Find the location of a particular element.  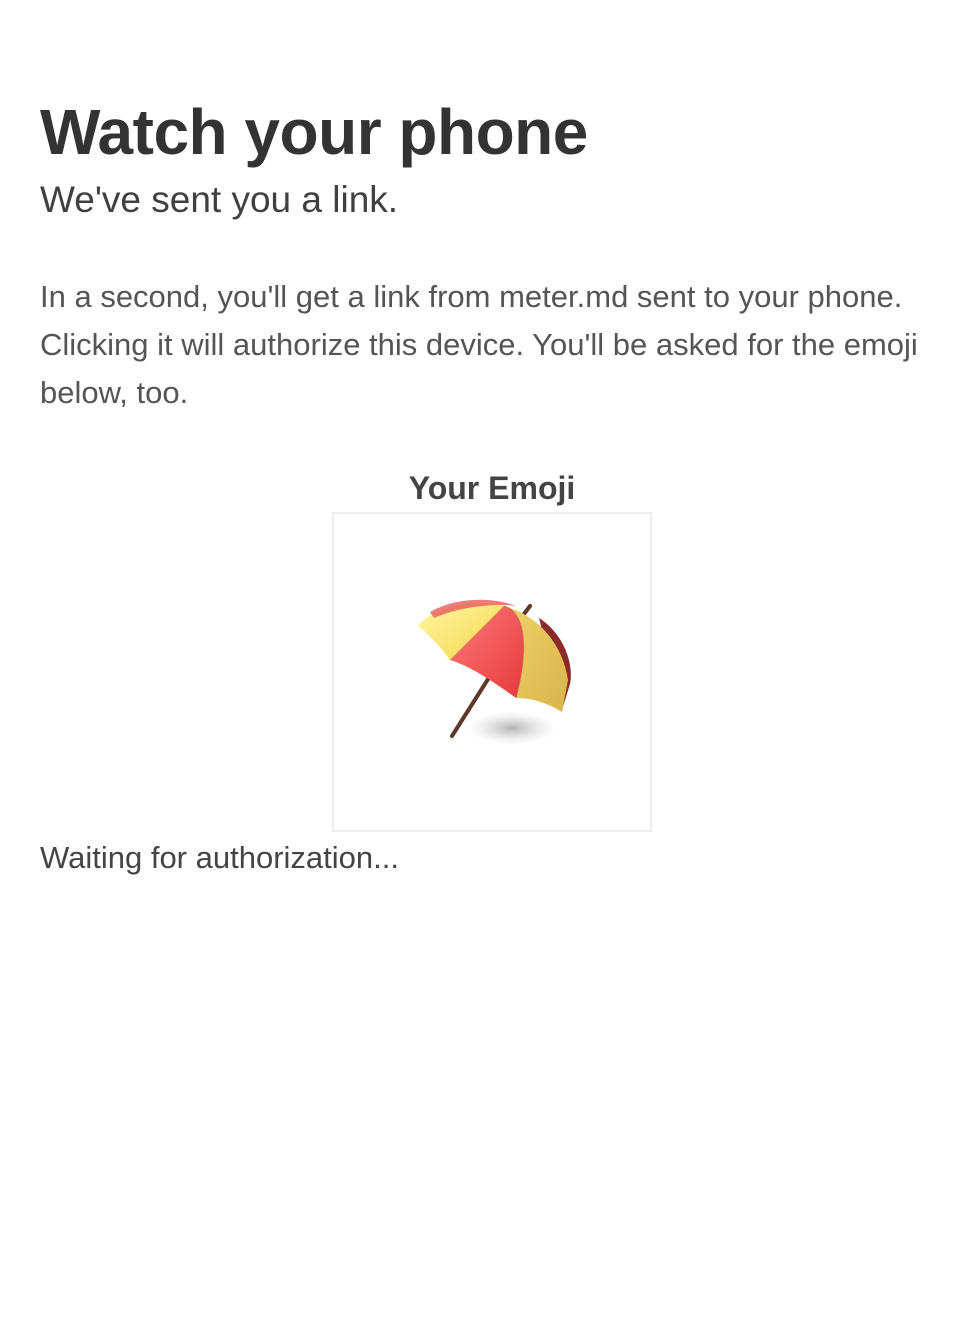

page-title: Watch your phone is located at coordinates (314, 132).